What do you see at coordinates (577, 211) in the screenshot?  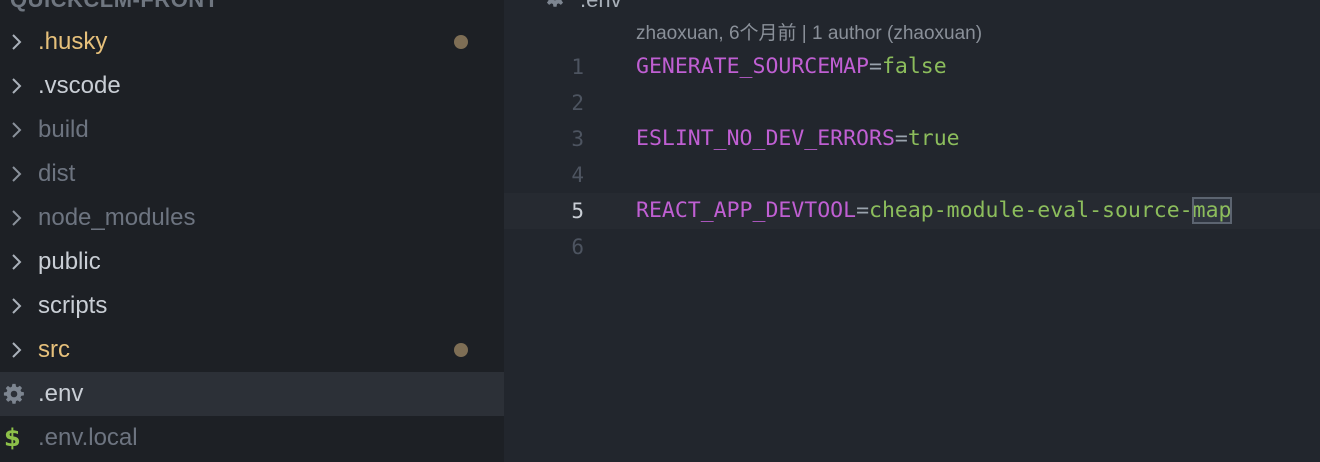 I see `line-number: 5` at bounding box center [577, 211].